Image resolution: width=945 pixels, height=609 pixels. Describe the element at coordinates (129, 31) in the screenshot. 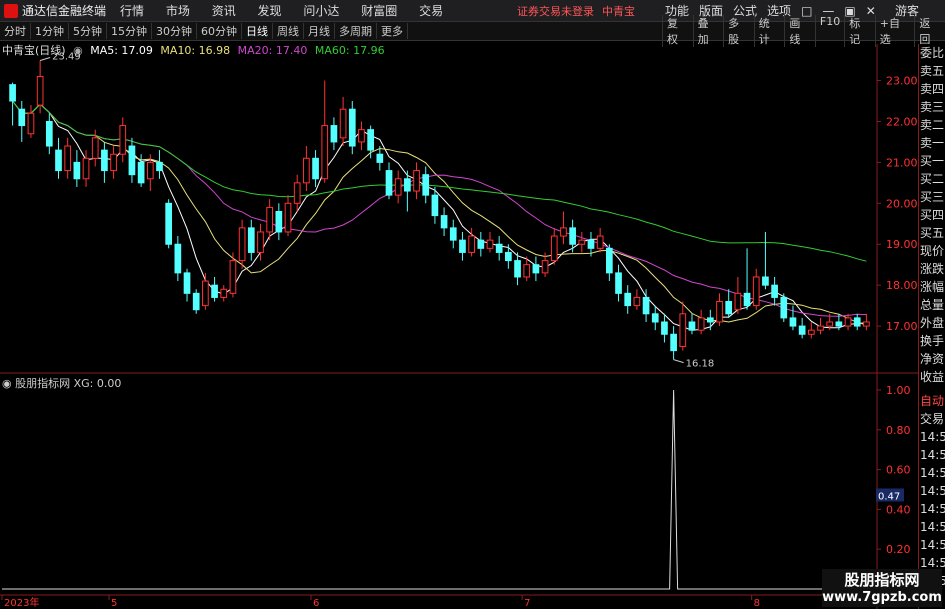

I see `tab-period: 15分钟` at that location.